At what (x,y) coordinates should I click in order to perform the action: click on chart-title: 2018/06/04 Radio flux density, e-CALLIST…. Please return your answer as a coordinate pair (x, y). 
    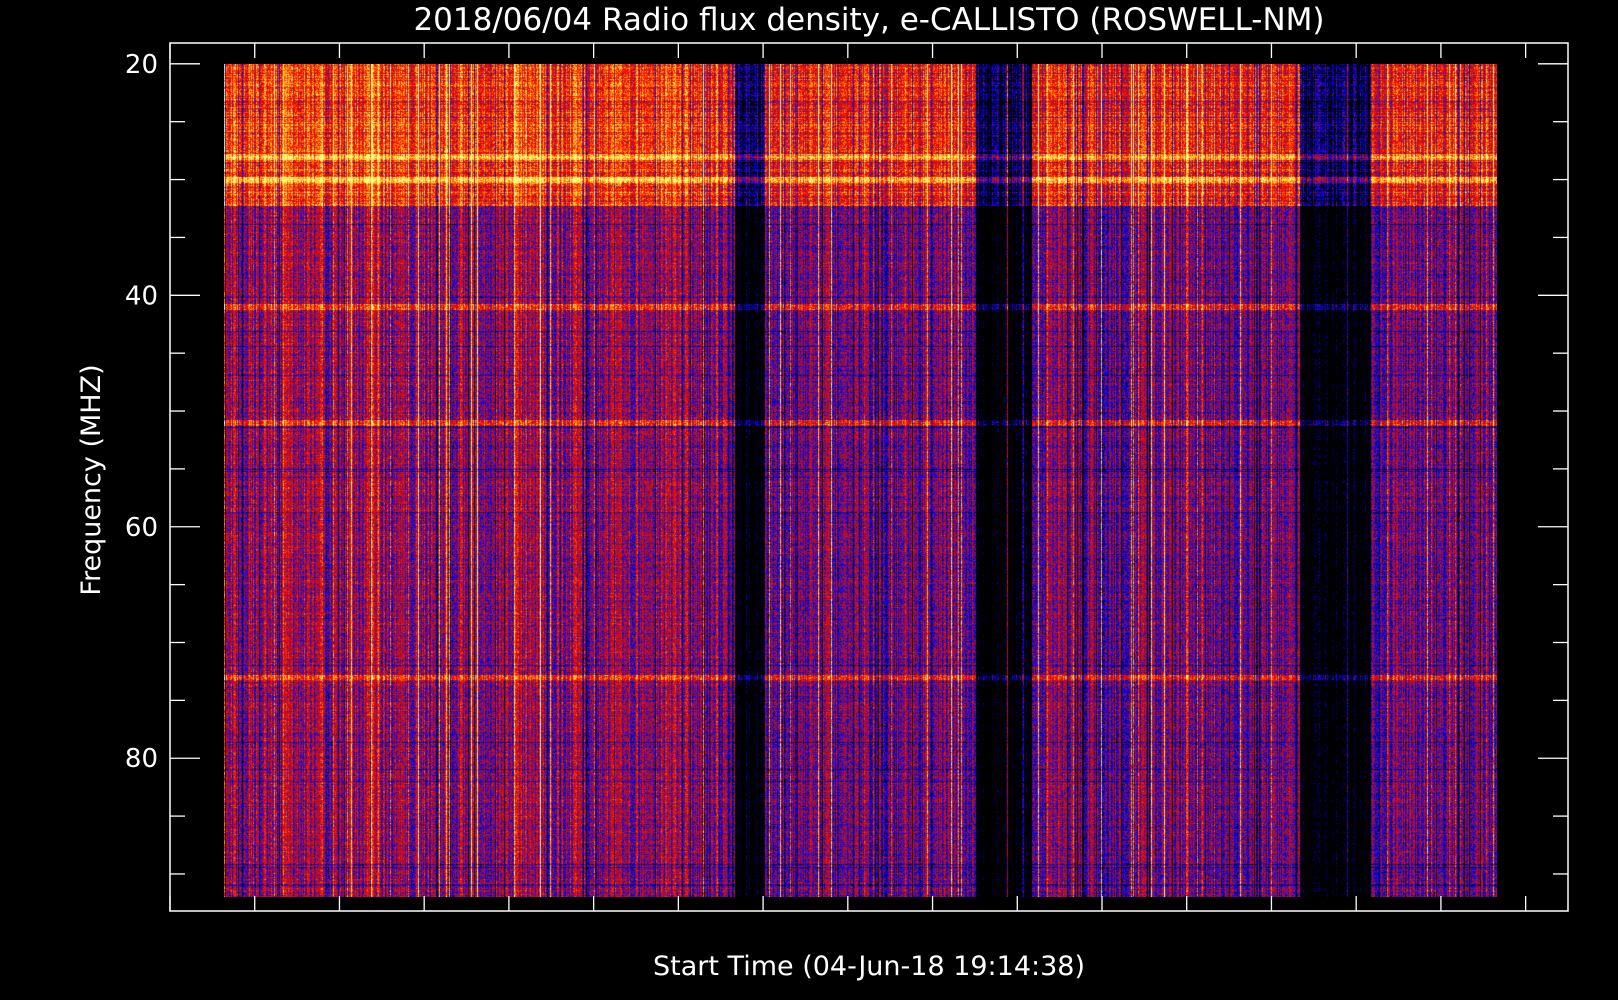
    Looking at the image, I should click on (868, 20).